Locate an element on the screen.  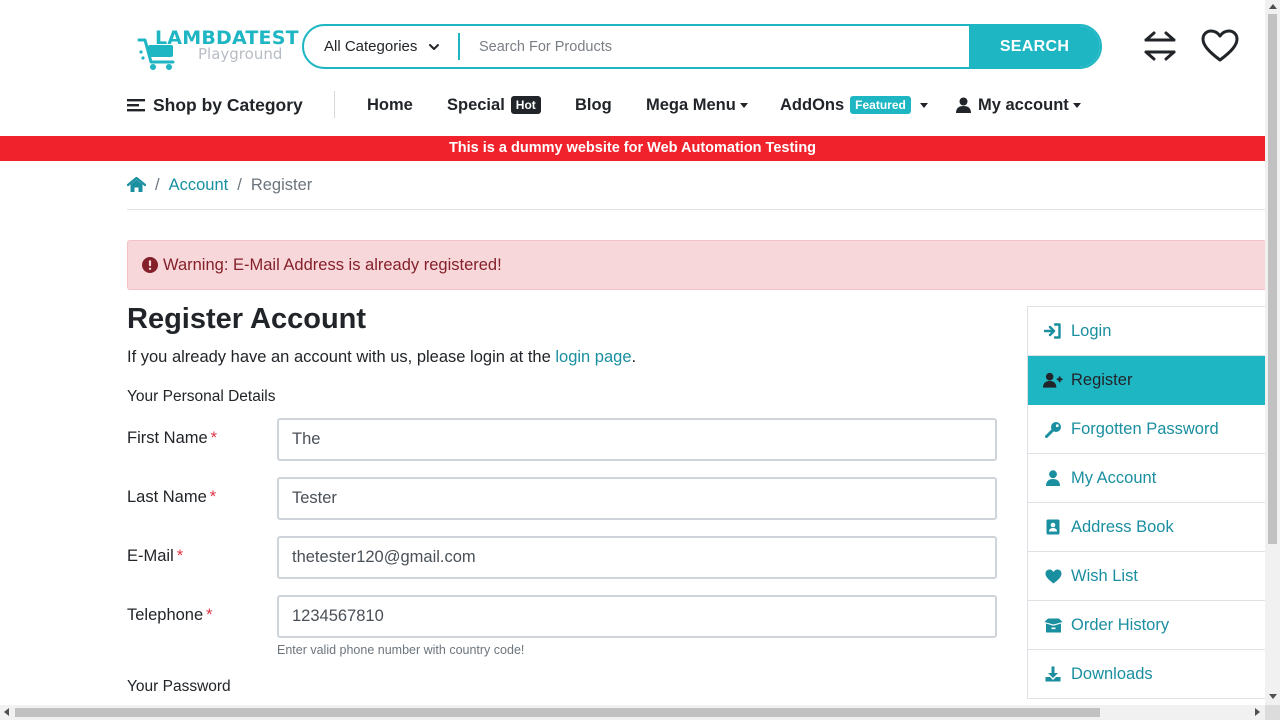
brand-logo: LAMBDATEST Playground is located at coordinates (218, 48).